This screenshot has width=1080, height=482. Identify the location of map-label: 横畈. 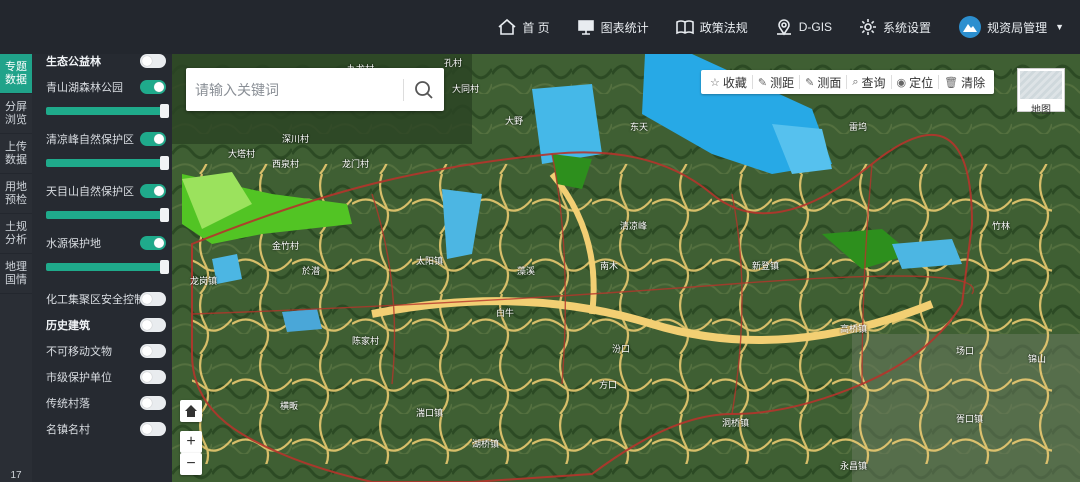
(289, 406).